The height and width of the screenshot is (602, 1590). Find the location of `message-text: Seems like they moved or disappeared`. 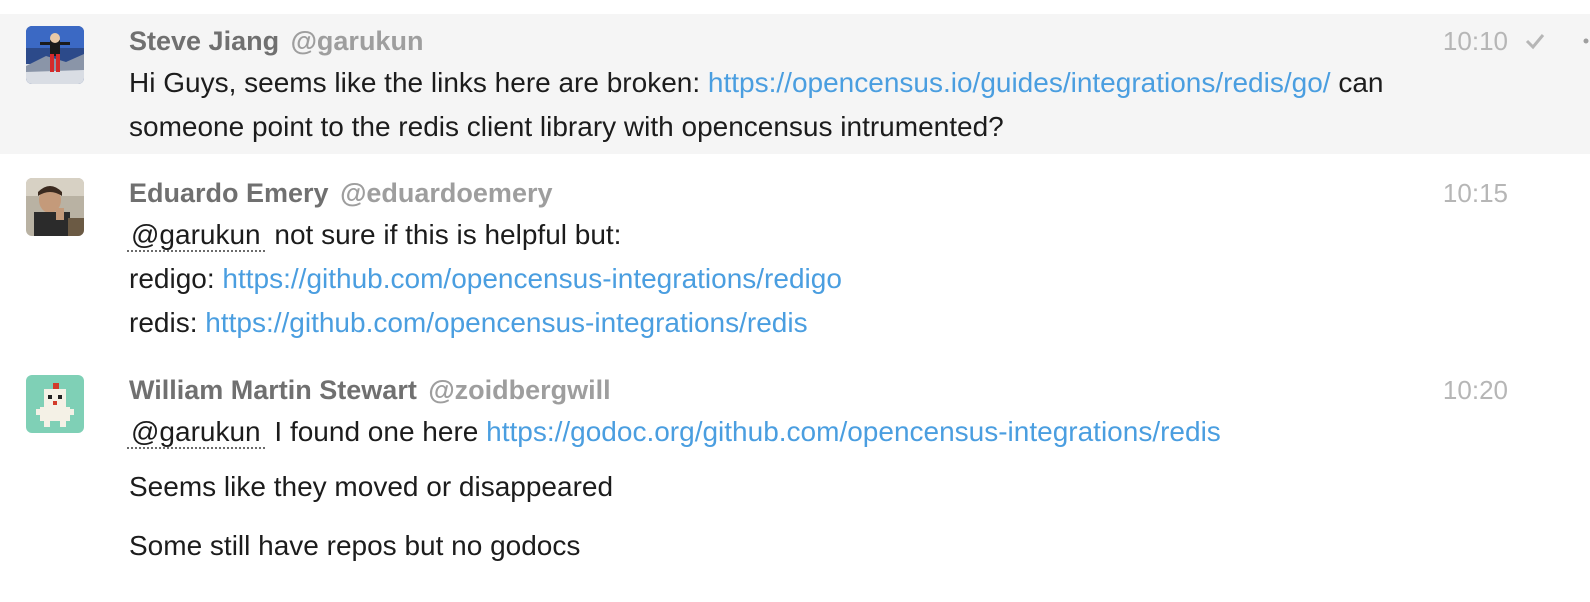

message-text: Seems like they moved or disappeared is located at coordinates (371, 486).